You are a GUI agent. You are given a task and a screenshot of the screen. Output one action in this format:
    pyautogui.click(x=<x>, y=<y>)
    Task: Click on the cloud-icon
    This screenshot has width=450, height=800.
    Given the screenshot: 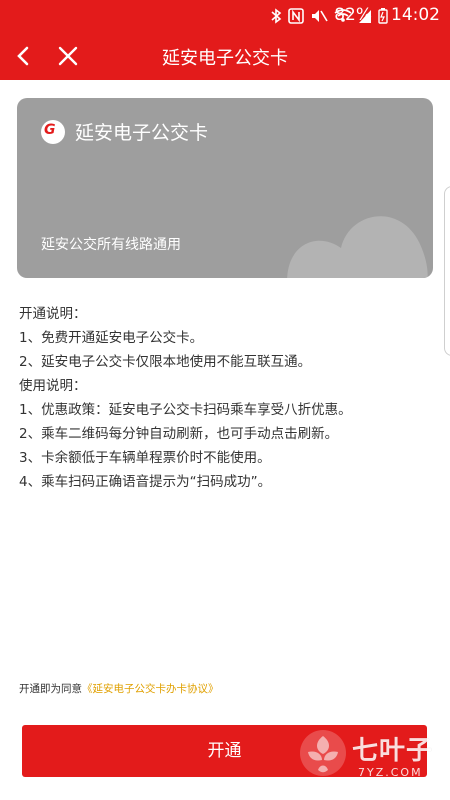 What is the action you would take?
    pyautogui.click(x=357, y=247)
    